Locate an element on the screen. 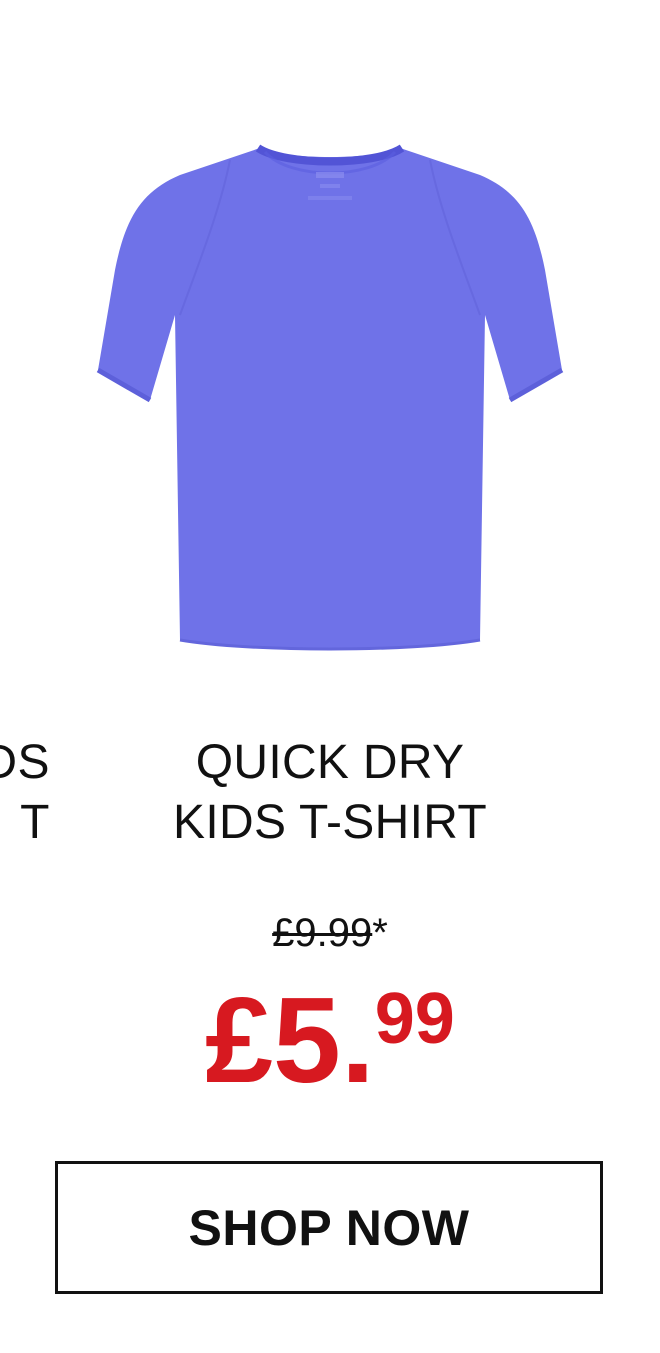 Image resolution: width=660 pixels, height=1353 pixels. product-title-line1: QUICK DRY is located at coordinates (330, 762).